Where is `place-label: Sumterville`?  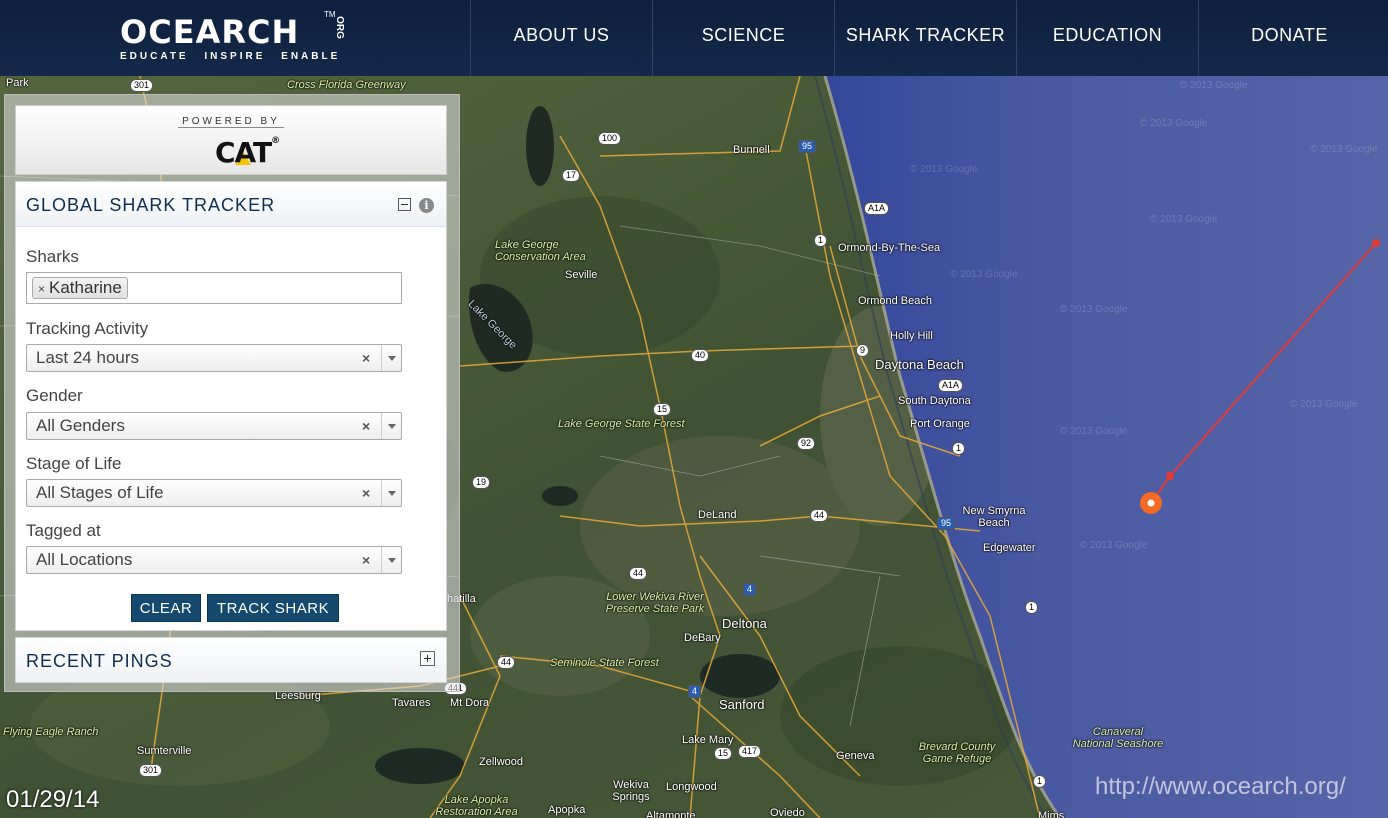 place-label: Sumterville is located at coordinates (164, 751).